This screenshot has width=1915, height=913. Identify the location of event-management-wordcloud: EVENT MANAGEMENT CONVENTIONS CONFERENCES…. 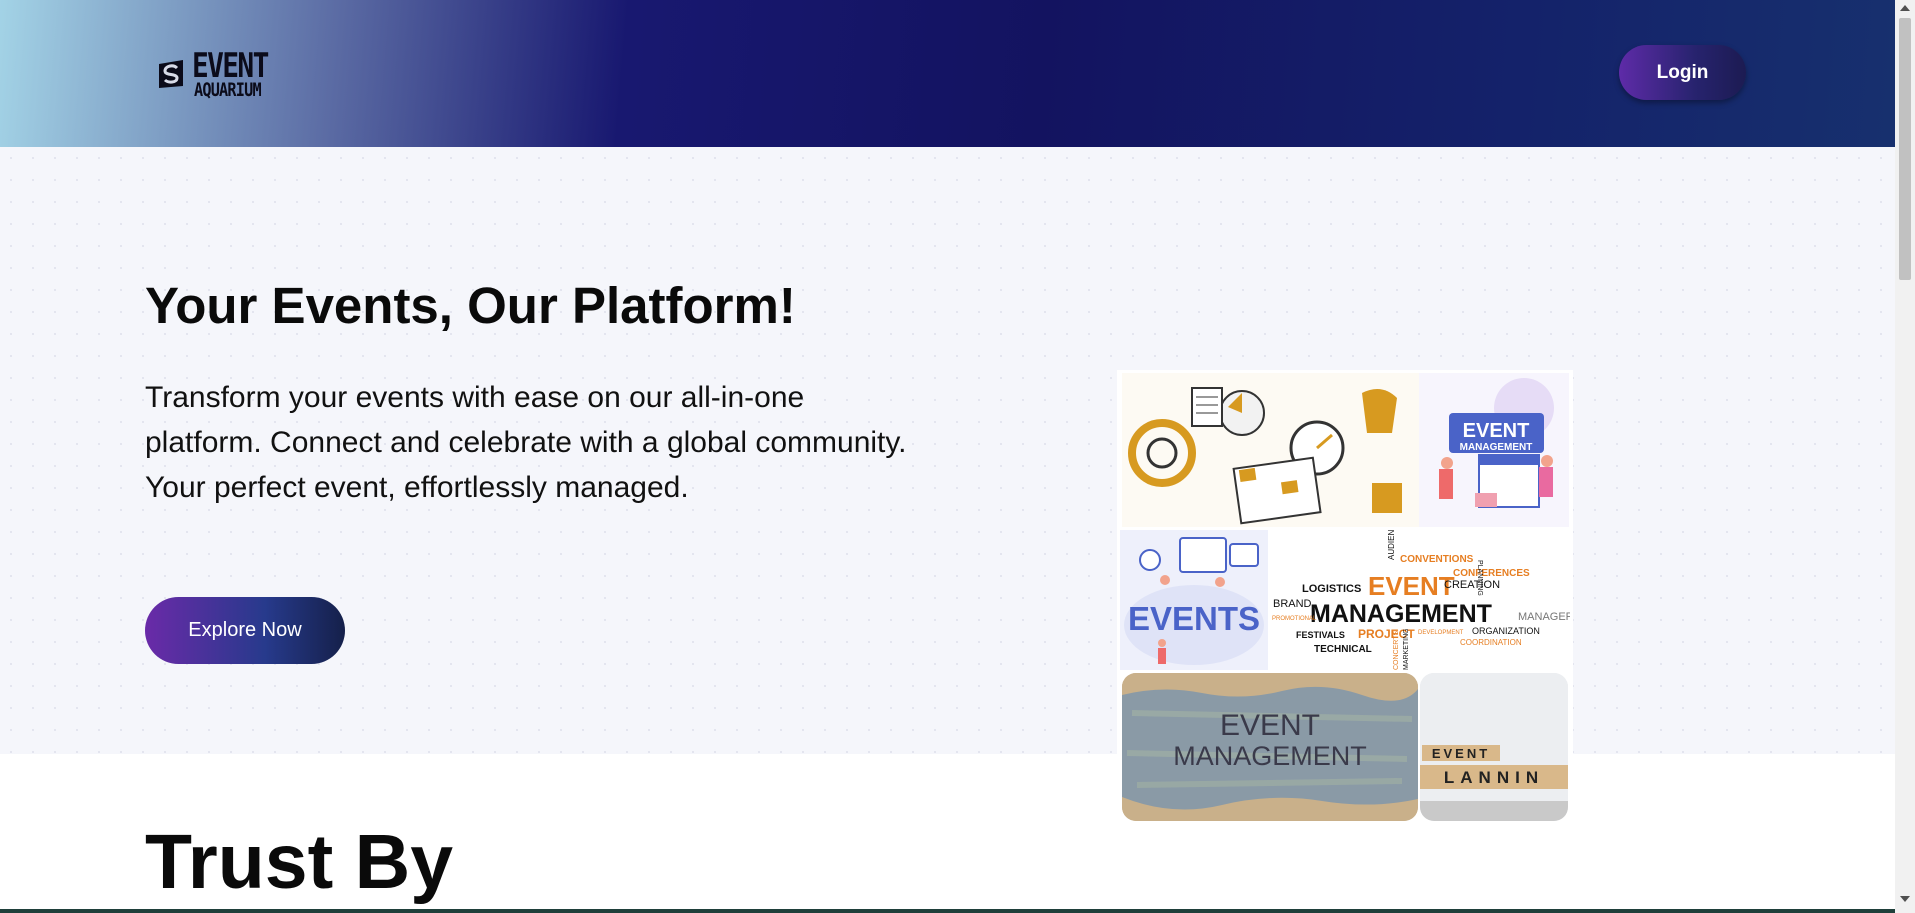
(1419, 600).